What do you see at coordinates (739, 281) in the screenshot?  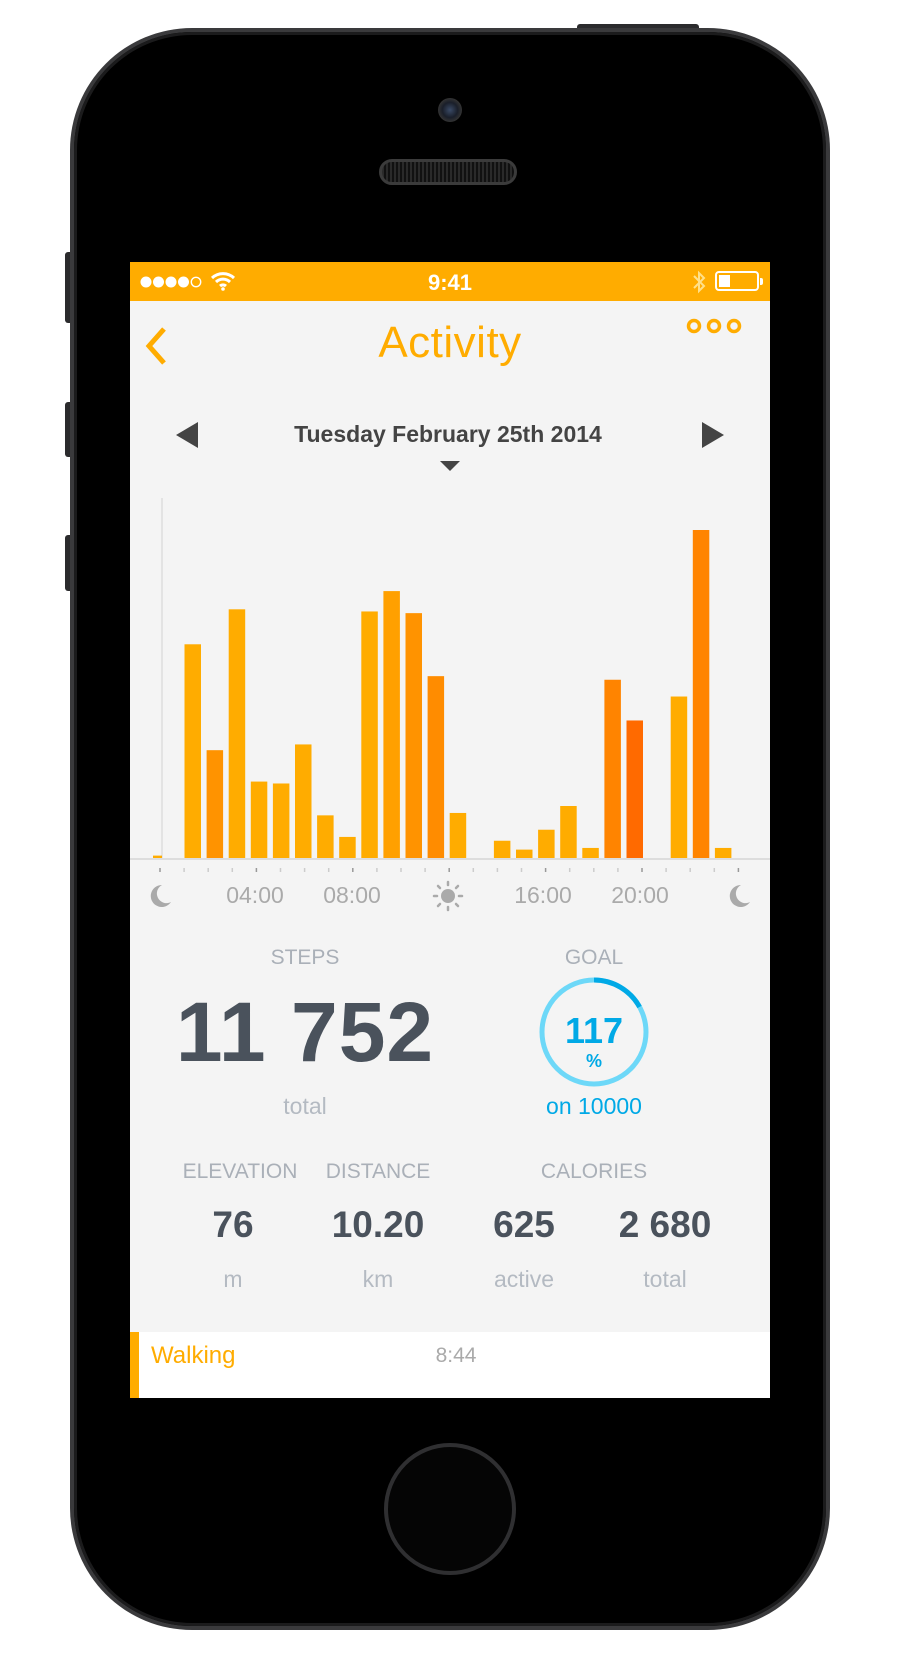 I see `battery-icon` at bounding box center [739, 281].